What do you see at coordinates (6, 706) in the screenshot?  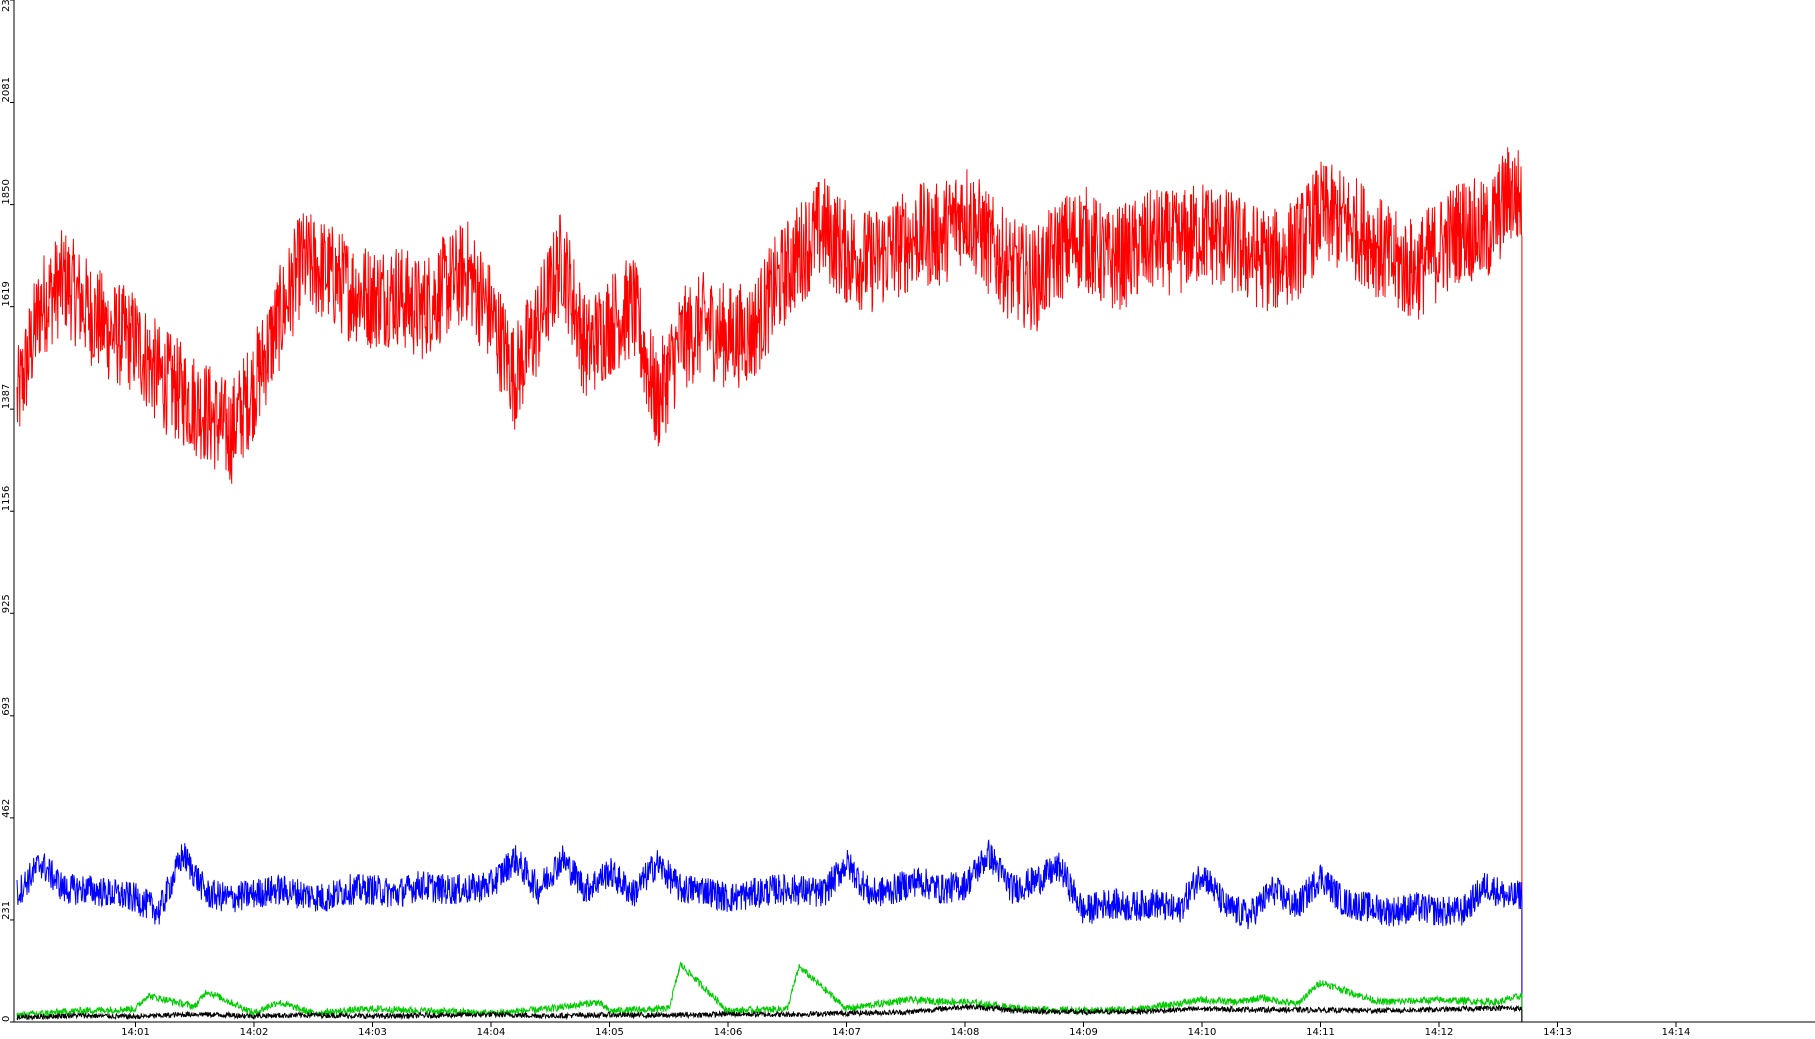 I see `y-tick-label: 693` at bounding box center [6, 706].